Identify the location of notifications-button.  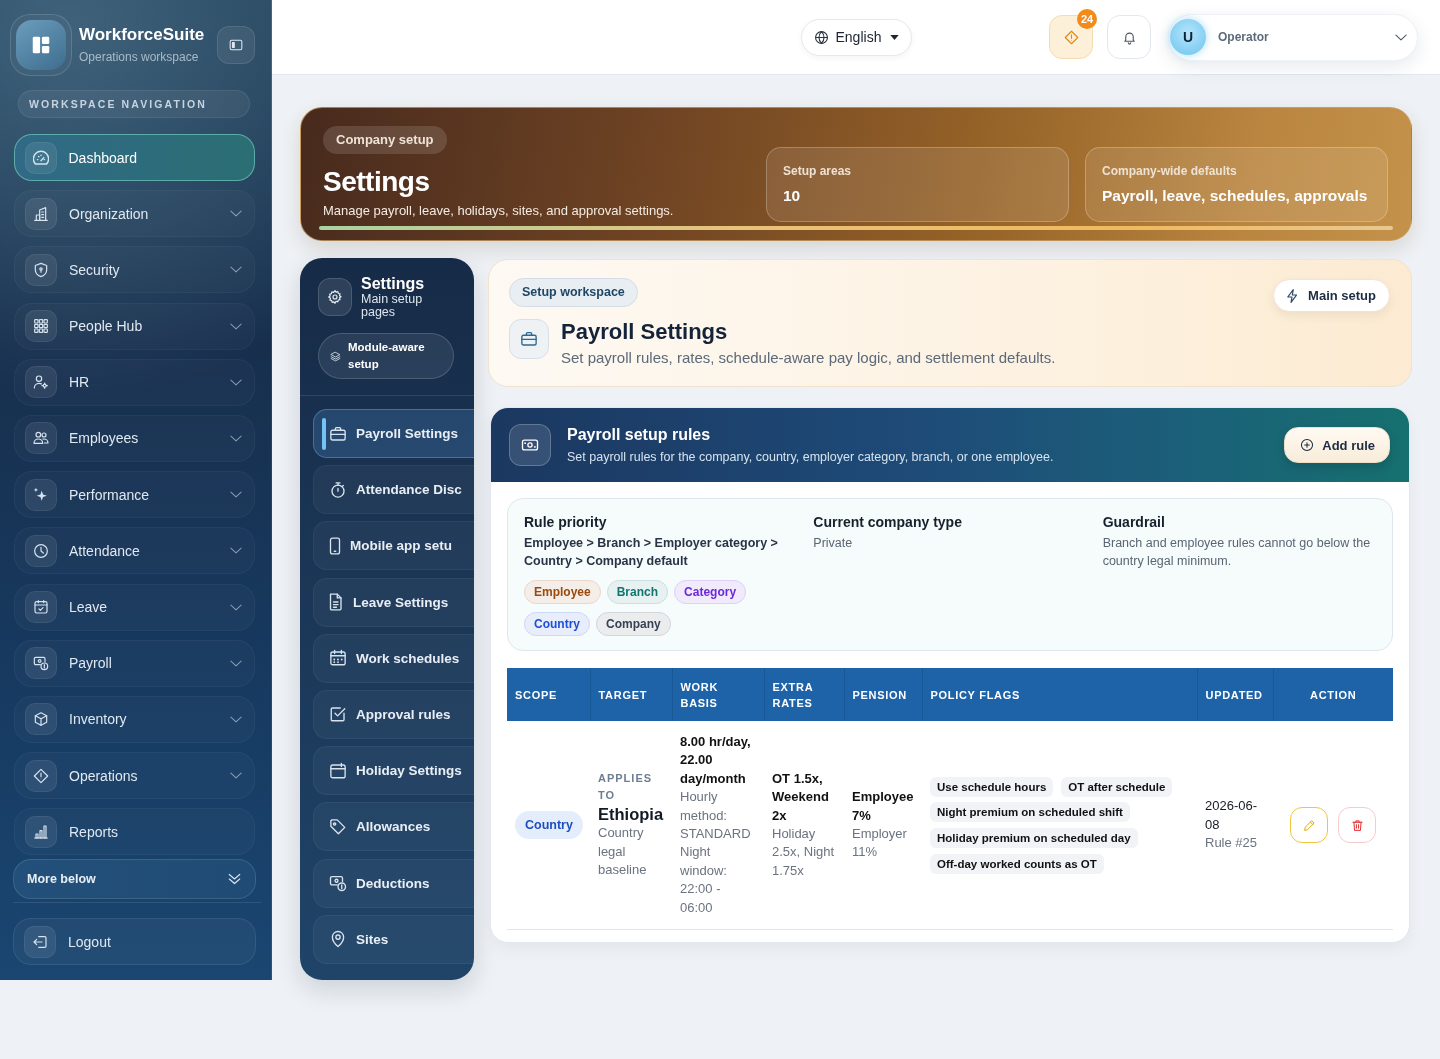
(1129, 37).